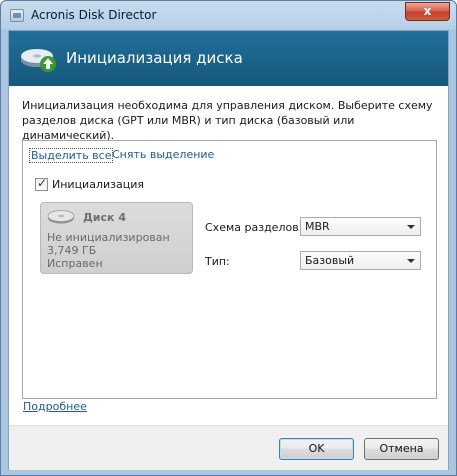 The width and height of the screenshot is (457, 476). Describe the element at coordinates (94, 15) in the screenshot. I see `window-title: Acronis Disk Director` at that location.